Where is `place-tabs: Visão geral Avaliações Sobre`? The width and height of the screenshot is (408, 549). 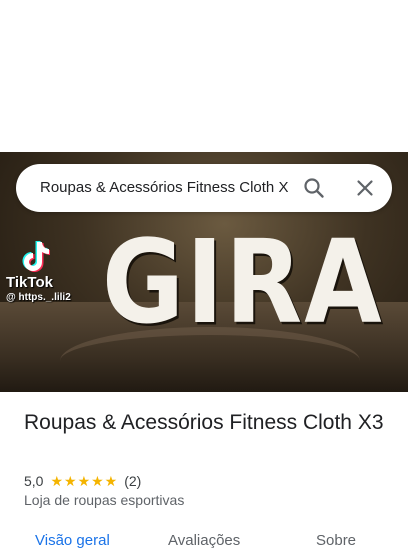 place-tabs: Visão geral Avaliações Sobre is located at coordinates (204, 538).